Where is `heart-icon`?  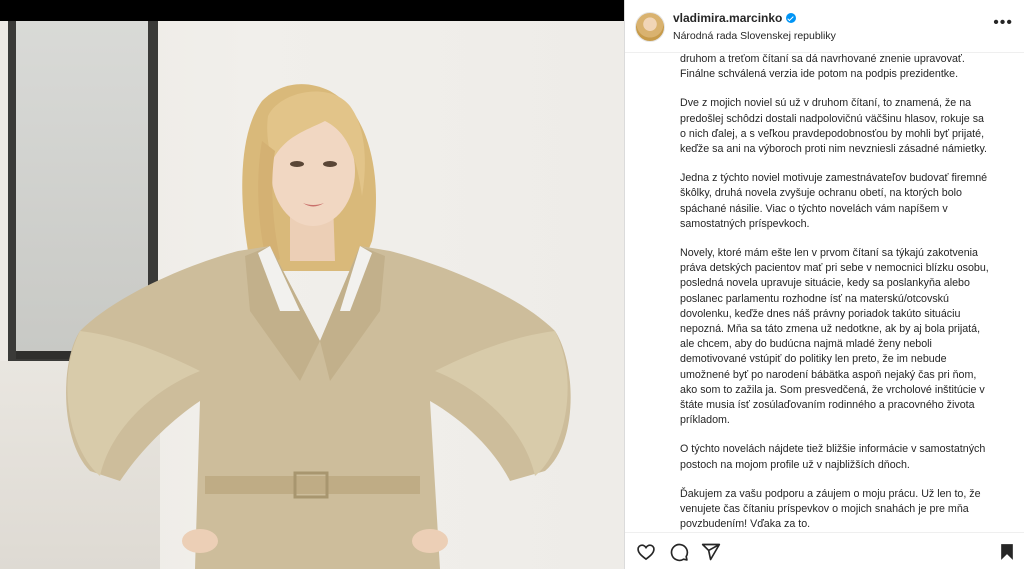 heart-icon is located at coordinates (646, 552).